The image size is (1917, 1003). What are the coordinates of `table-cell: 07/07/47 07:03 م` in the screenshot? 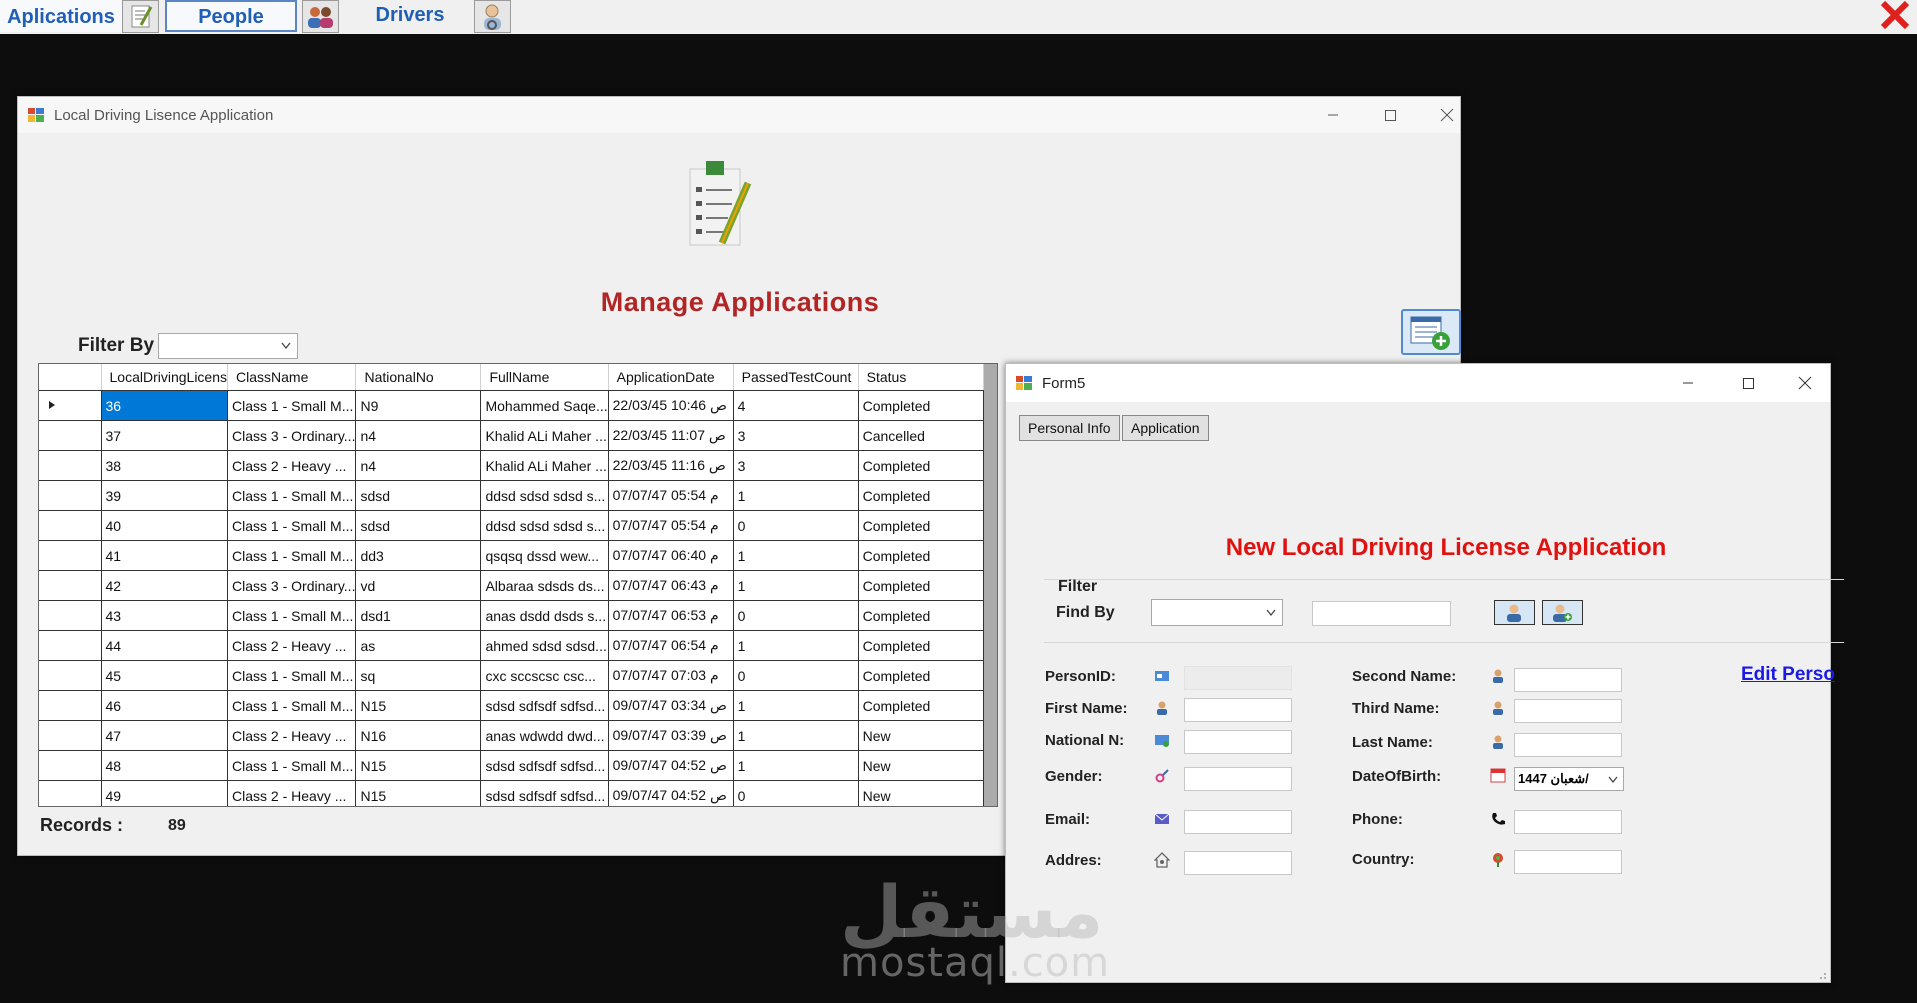 It's located at (671, 675).